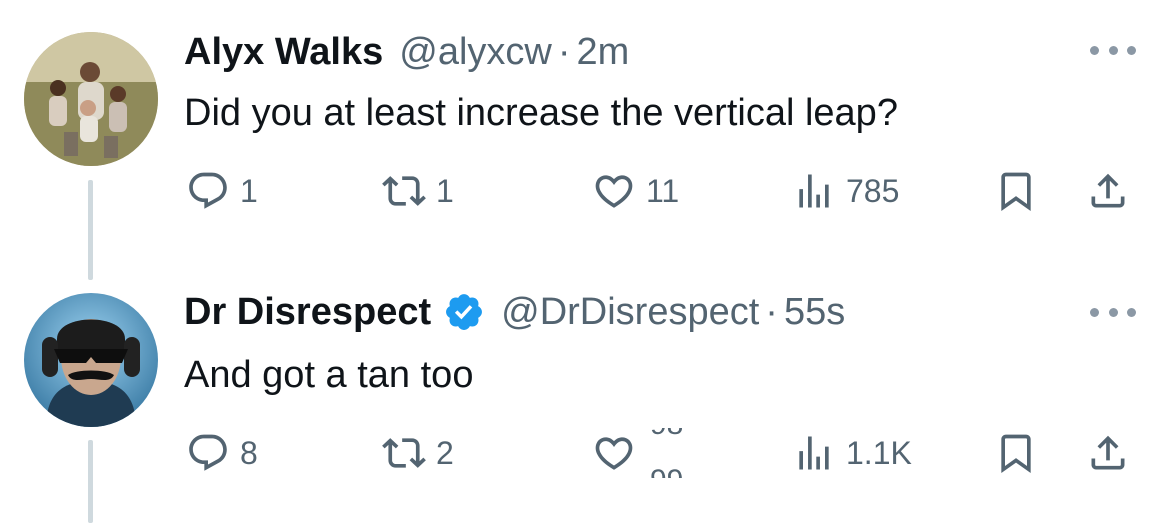 This screenshot has width=1170, height=523. What do you see at coordinates (249, 190) in the screenshot?
I see `reply-count: 1` at bounding box center [249, 190].